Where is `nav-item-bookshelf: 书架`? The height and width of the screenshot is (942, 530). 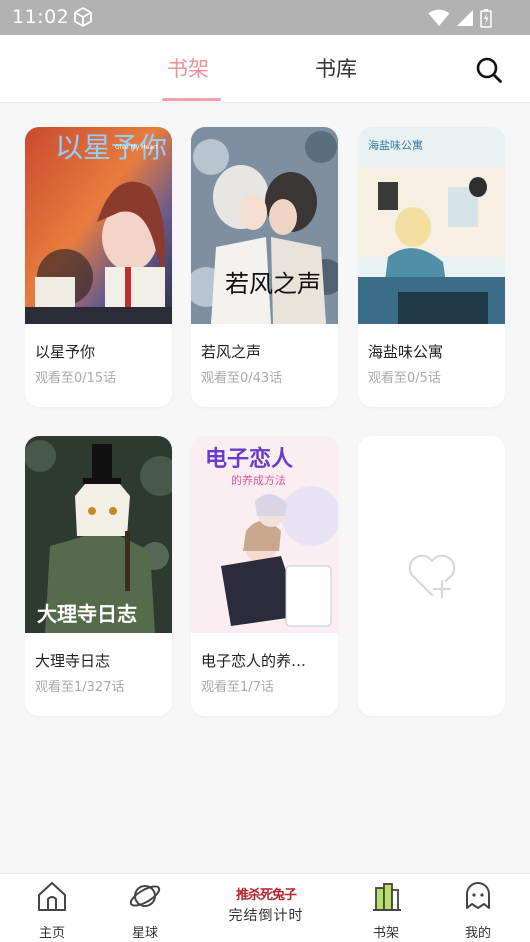 nav-item-bookshelf: 书架 is located at coordinates (386, 909).